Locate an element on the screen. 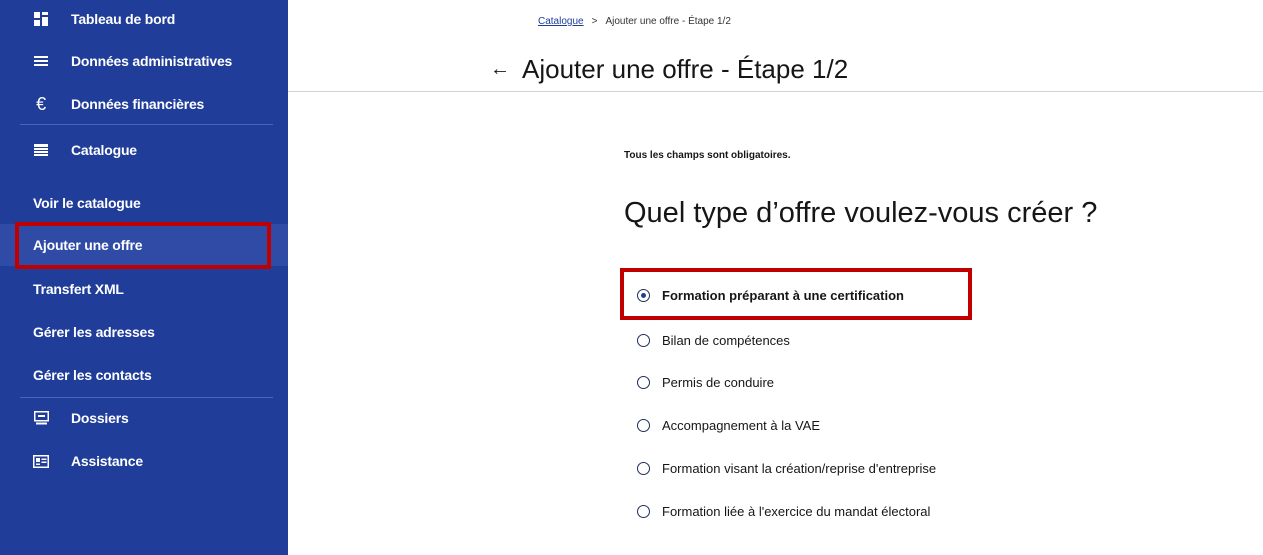 The image size is (1263, 555). breadcrumb: Catalogue > Ajouter une offre - Étape 1/2 is located at coordinates (634, 21).